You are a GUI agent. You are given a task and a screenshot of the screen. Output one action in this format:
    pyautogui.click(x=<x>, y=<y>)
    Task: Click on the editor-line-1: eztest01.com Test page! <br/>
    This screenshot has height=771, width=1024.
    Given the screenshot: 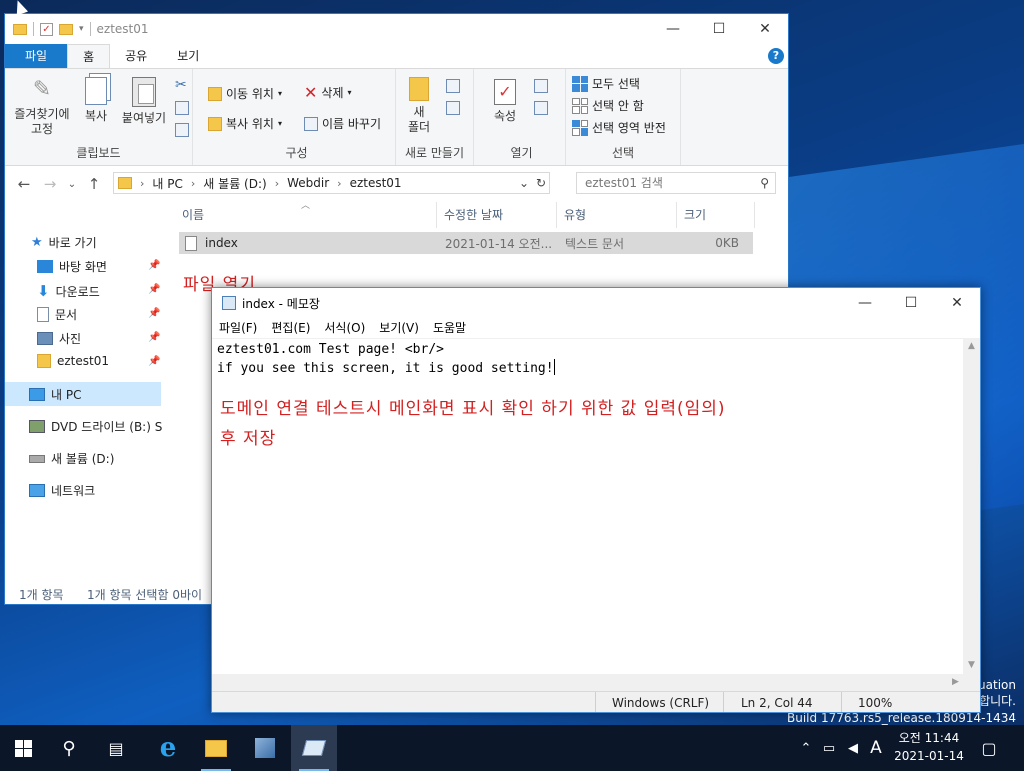 What is the action you would take?
    pyautogui.click(x=330, y=349)
    